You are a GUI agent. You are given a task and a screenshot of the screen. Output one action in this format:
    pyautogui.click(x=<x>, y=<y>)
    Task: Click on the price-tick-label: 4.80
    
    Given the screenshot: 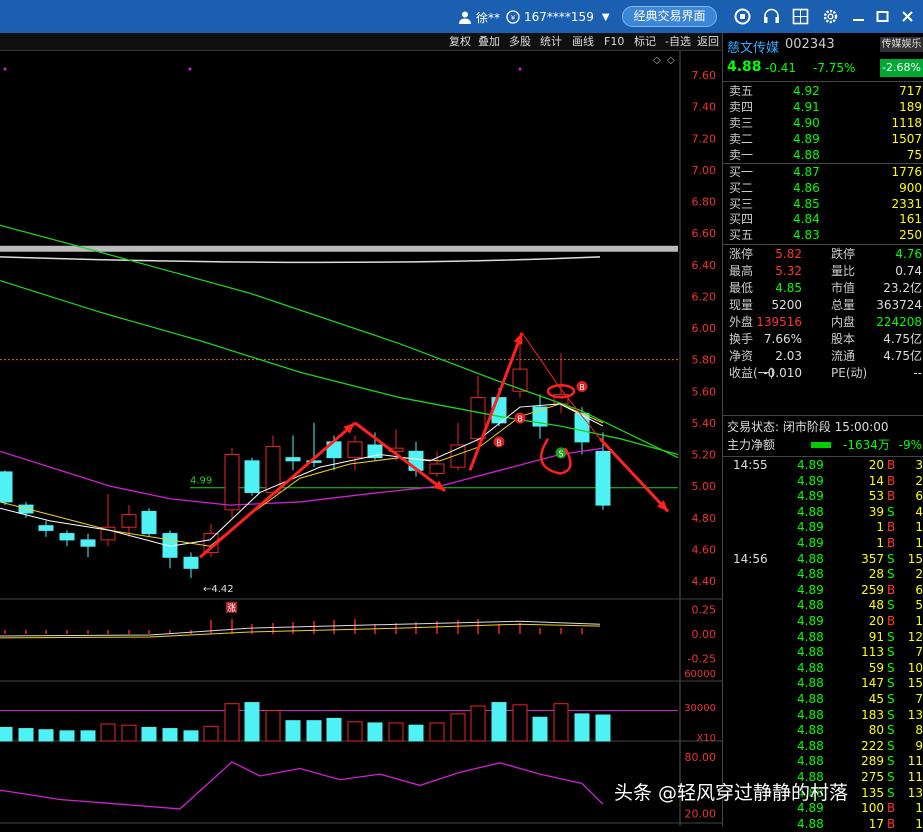 What is the action you would take?
    pyautogui.click(x=704, y=518)
    